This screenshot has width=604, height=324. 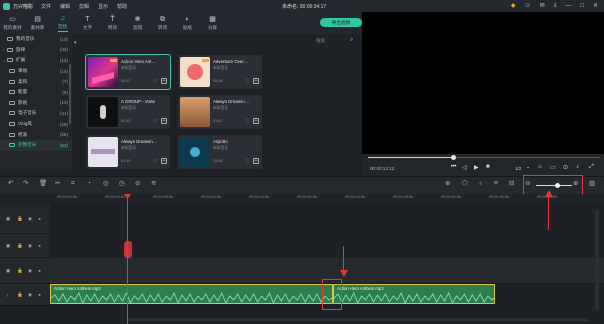 I want to click on play-icon: ▶, so click(x=476, y=167).